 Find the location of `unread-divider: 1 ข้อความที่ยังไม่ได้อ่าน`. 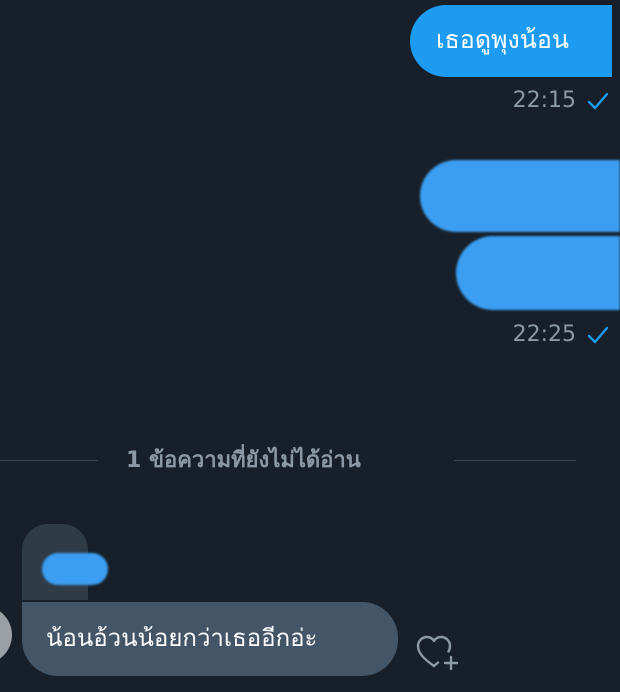

unread-divider: 1 ข้อความที่ยังไม่ได้อ่าน is located at coordinates (310, 461).